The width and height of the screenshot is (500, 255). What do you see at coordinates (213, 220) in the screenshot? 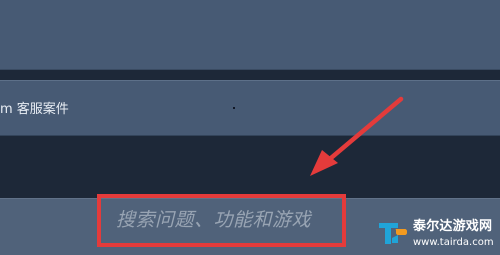
I see `search-input-placeholder: 搜索问题、功能和游戏` at bounding box center [213, 220].